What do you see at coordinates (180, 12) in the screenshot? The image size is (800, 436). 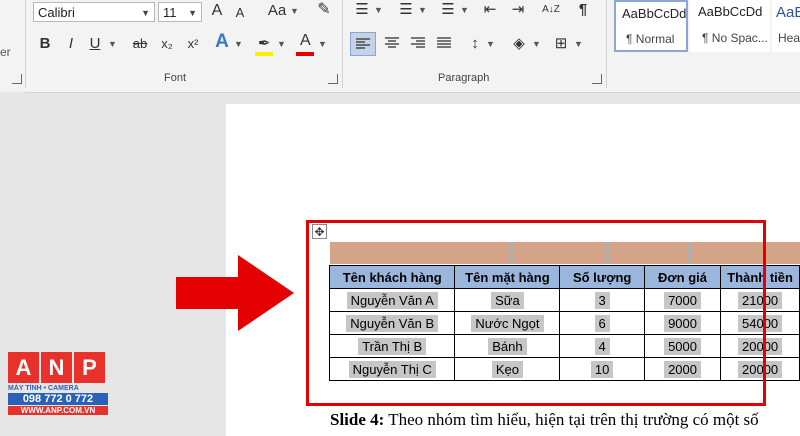 I see `font-size-dropdown: 11 ▼` at bounding box center [180, 12].